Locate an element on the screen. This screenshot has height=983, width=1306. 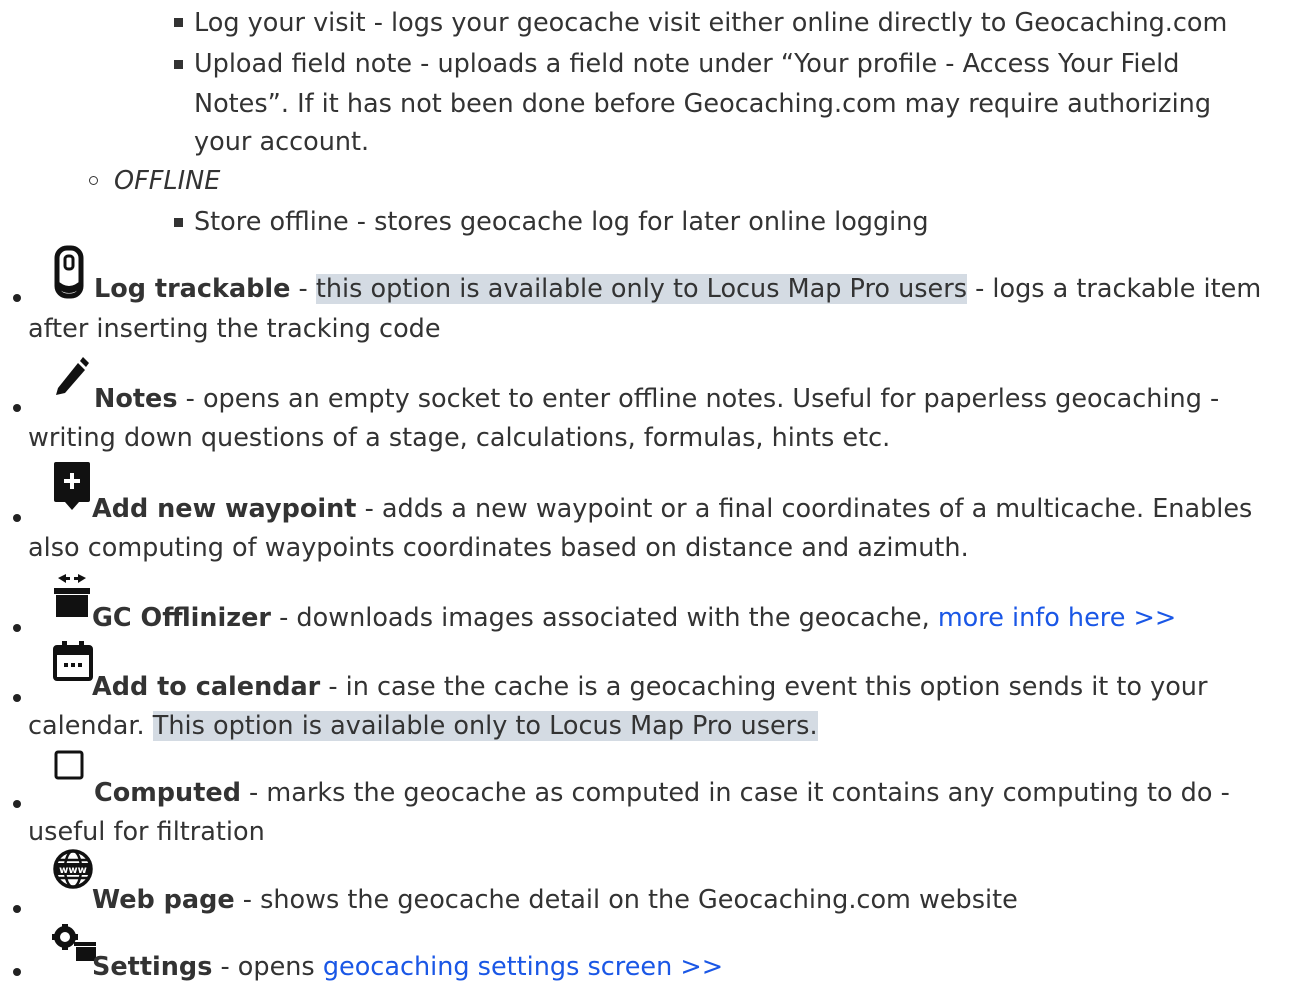
item-title: Log trackable is located at coordinates (192, 289).